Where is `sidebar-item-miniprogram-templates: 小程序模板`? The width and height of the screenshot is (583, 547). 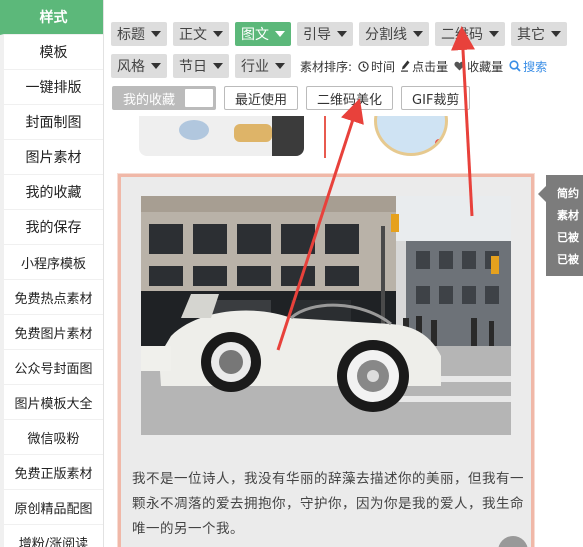
sidebar-item-miniprogram-templates: 小程序模板 is located at coordinates (51, 262).